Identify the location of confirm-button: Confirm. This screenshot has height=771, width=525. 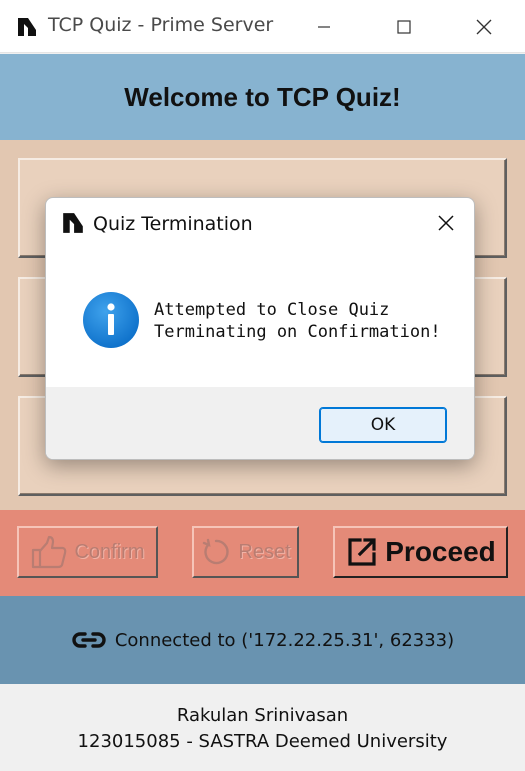
(87, 552).